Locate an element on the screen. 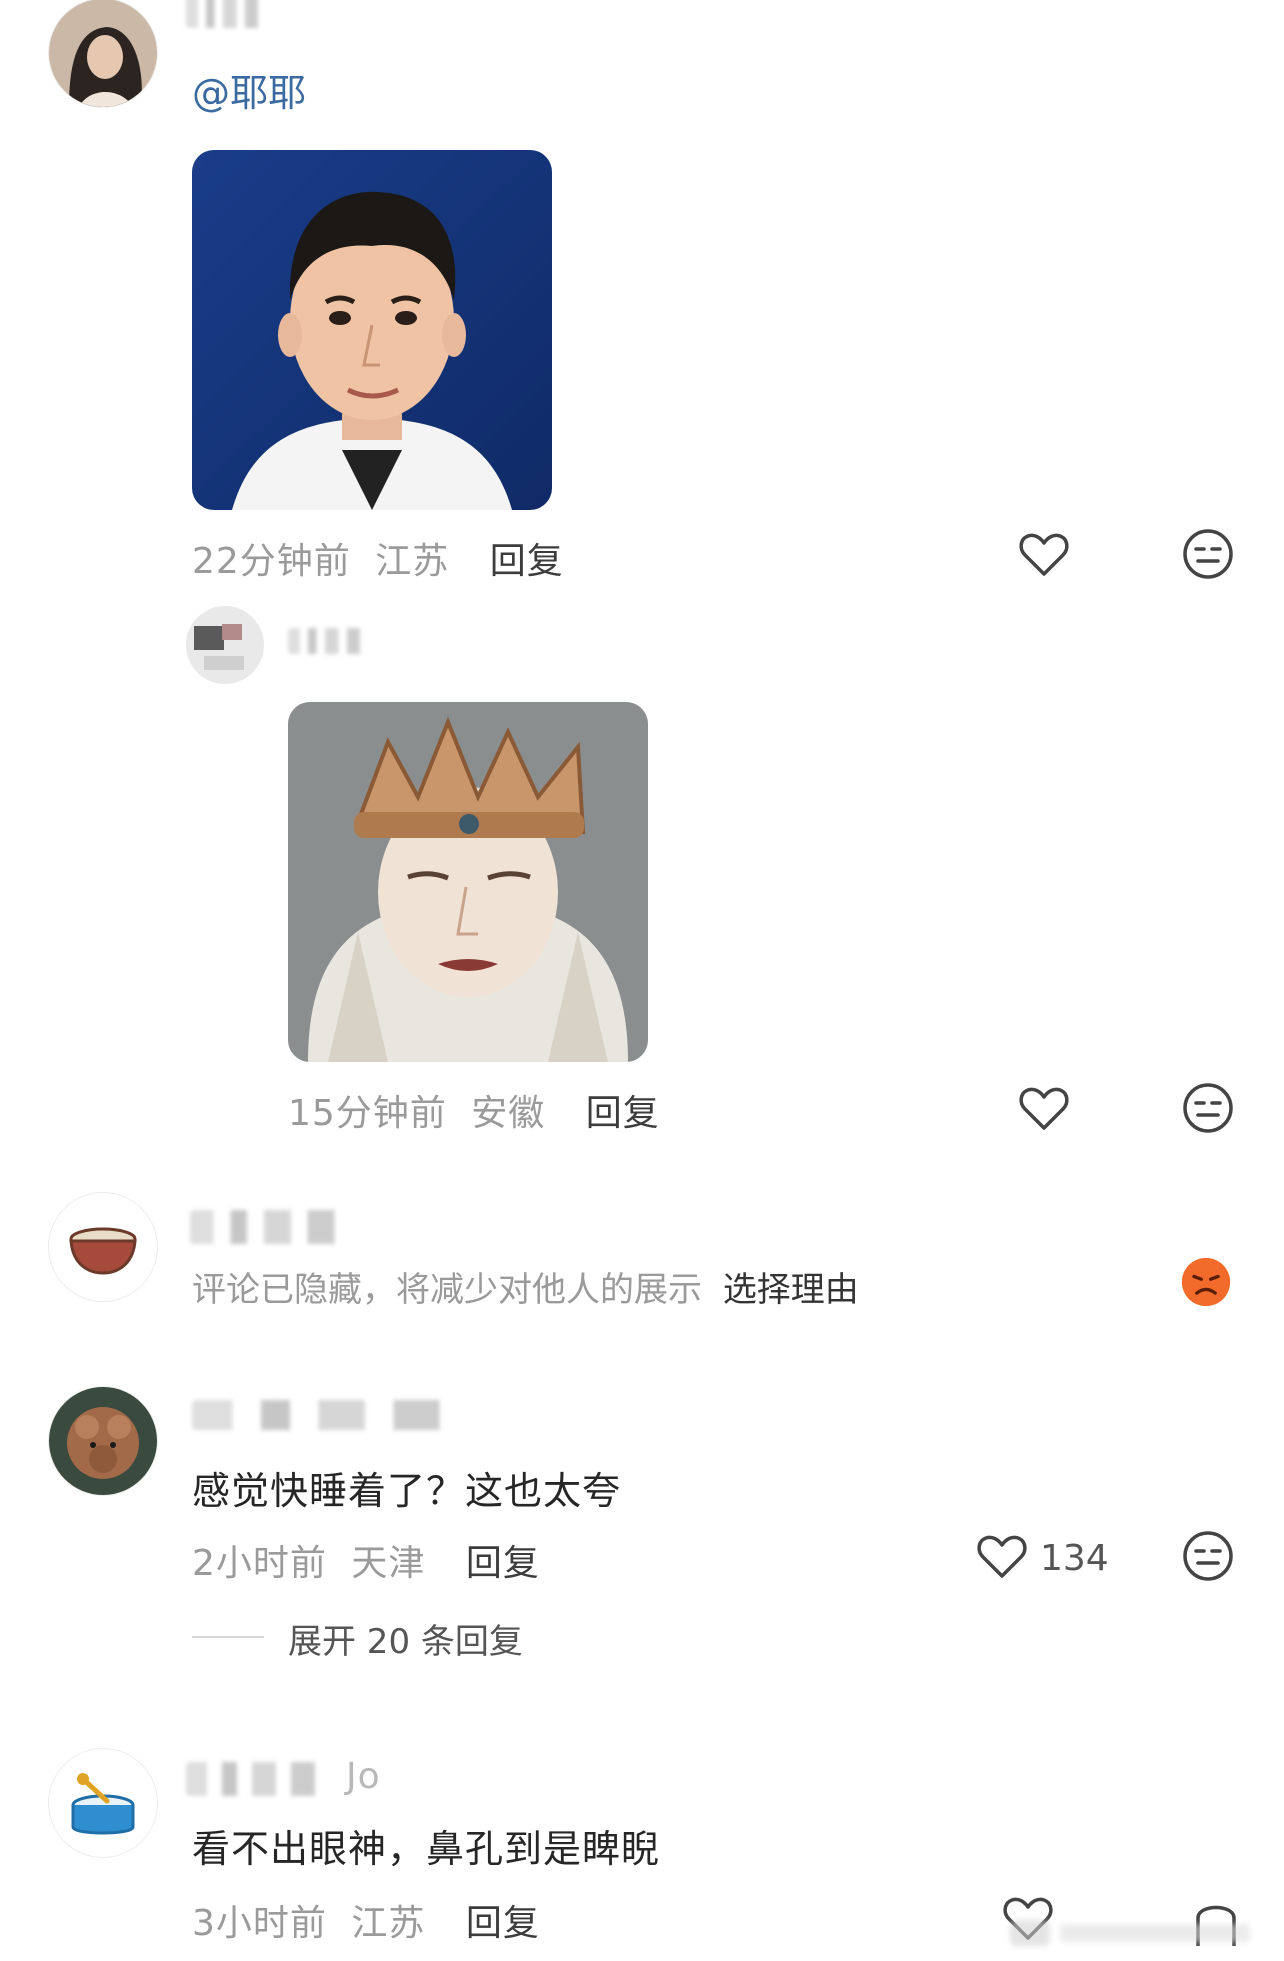  comment-meta: 2小时前 天津 回复 is located at coordinates (366, 1560).